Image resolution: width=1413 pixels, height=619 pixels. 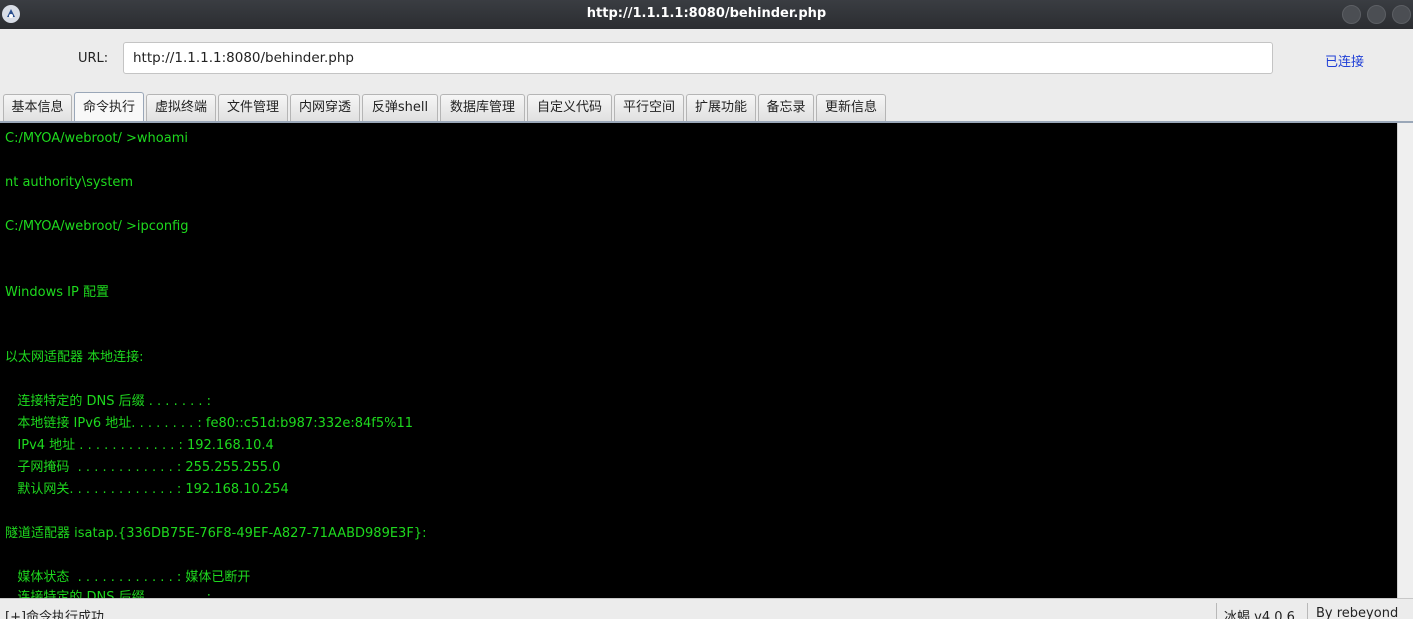 I want to click on status-bar: [+]命令执行成功 冰蝎 v4.0.6 By rebeyond, so click(x=706, y=608).